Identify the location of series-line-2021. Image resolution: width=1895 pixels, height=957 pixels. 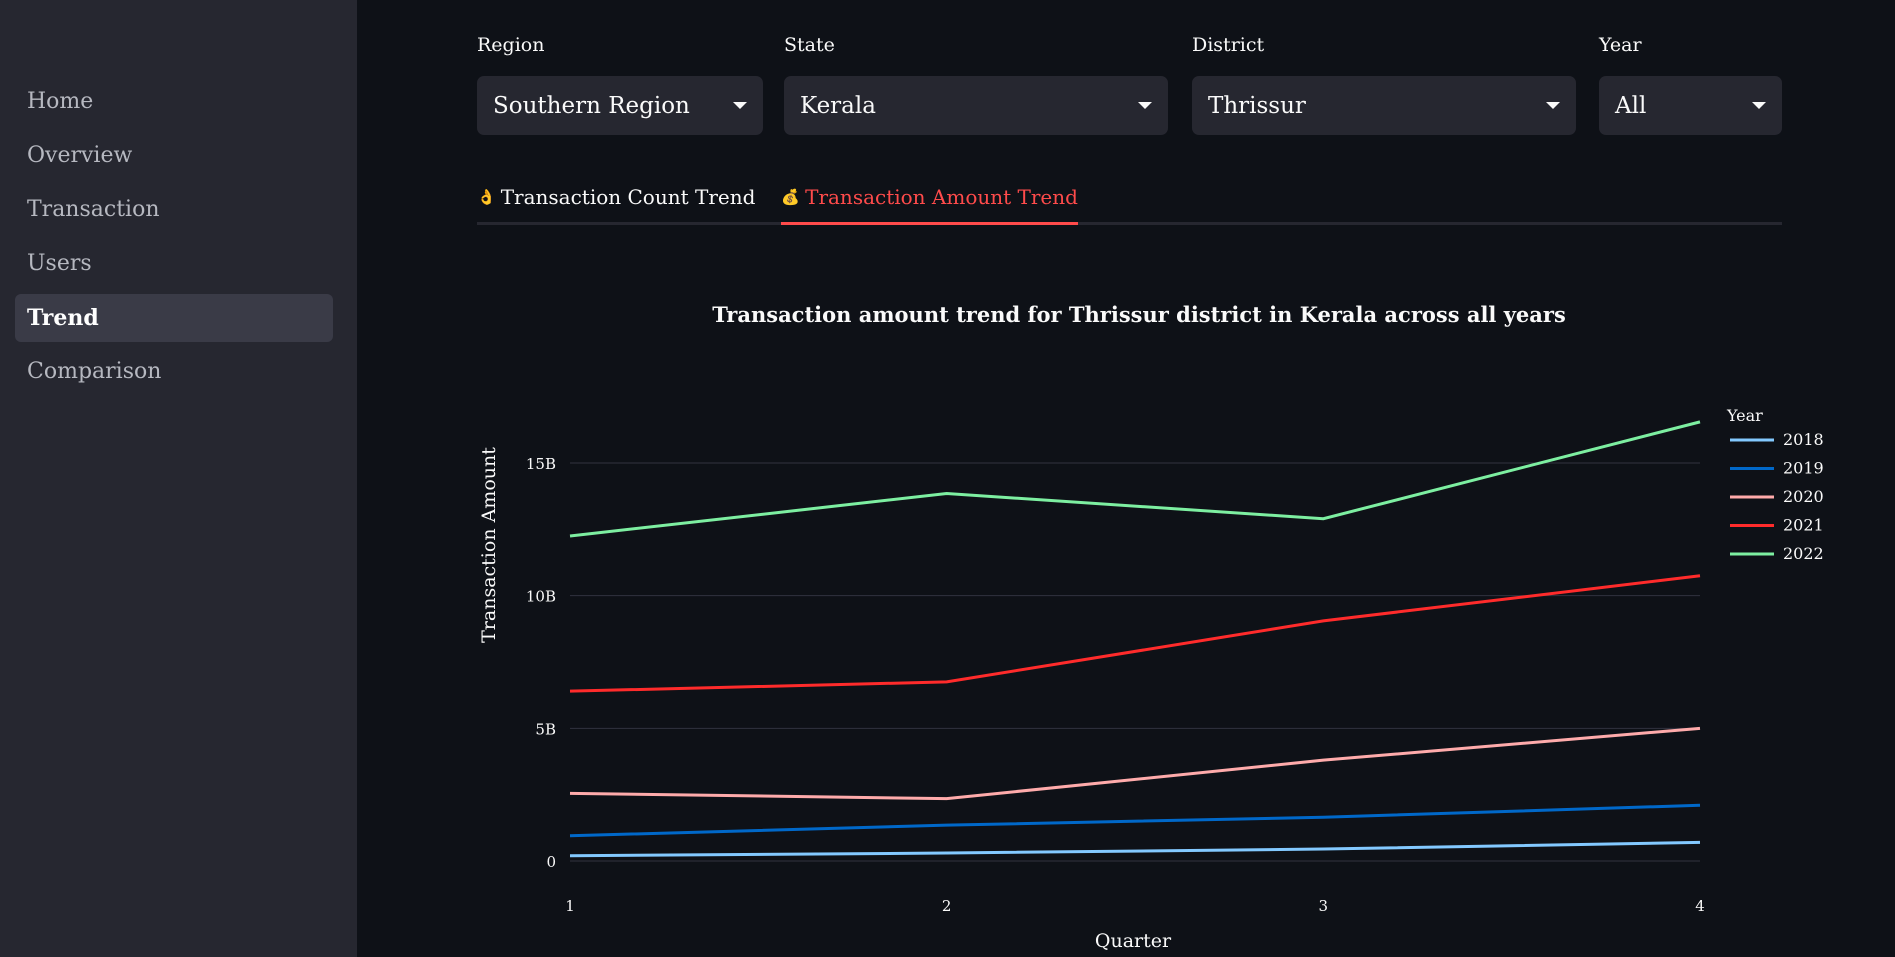
(1135, 633).